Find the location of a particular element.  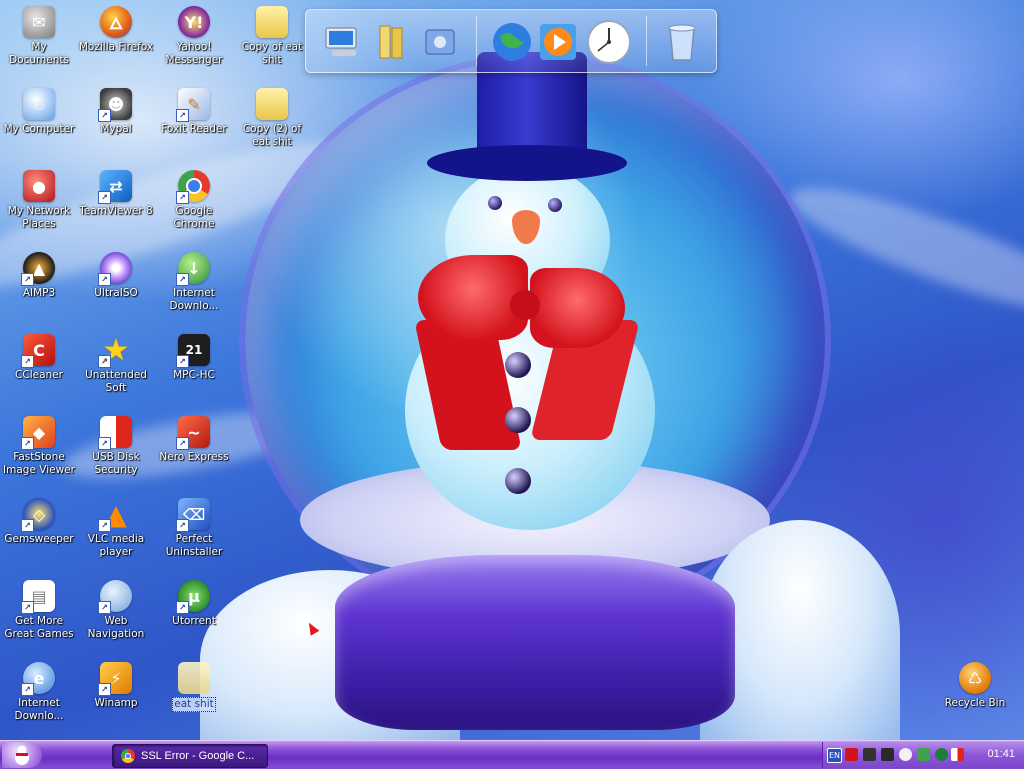

desktop-icon-eat-shit: eat shit is located at coordinates (194, 686).